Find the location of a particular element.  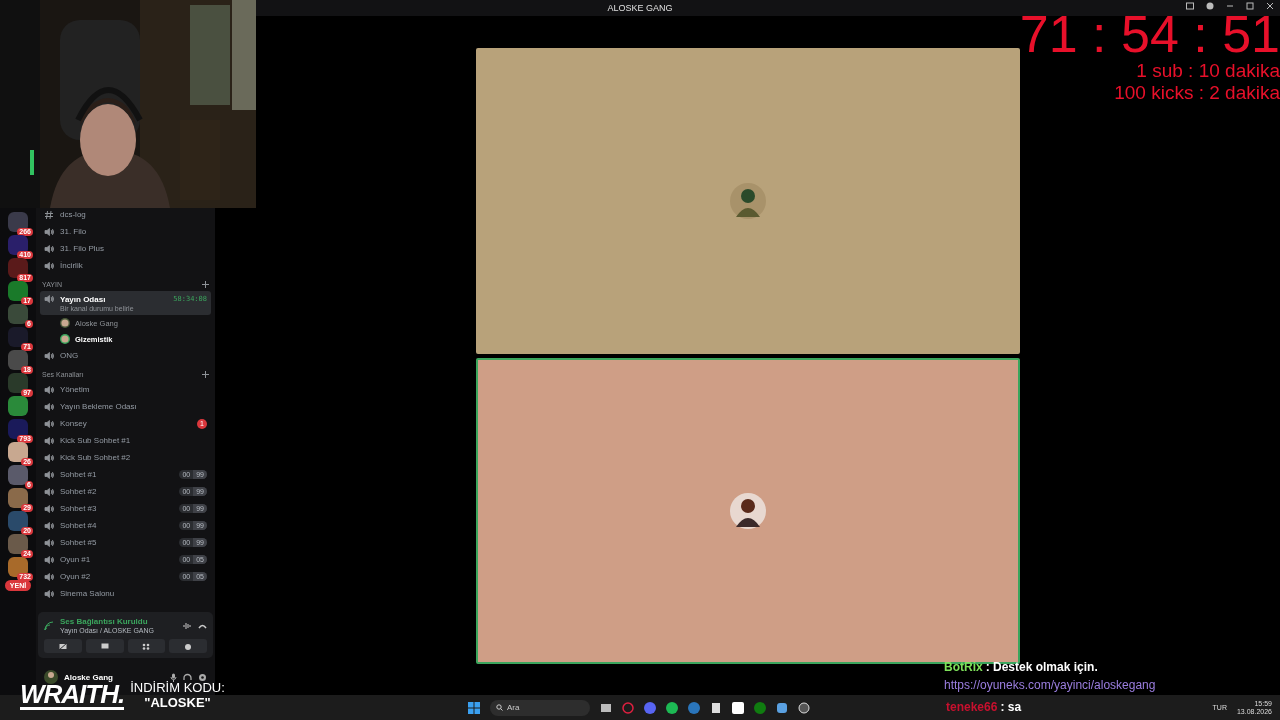

soundboard-button is located at coordinates (188, 646).